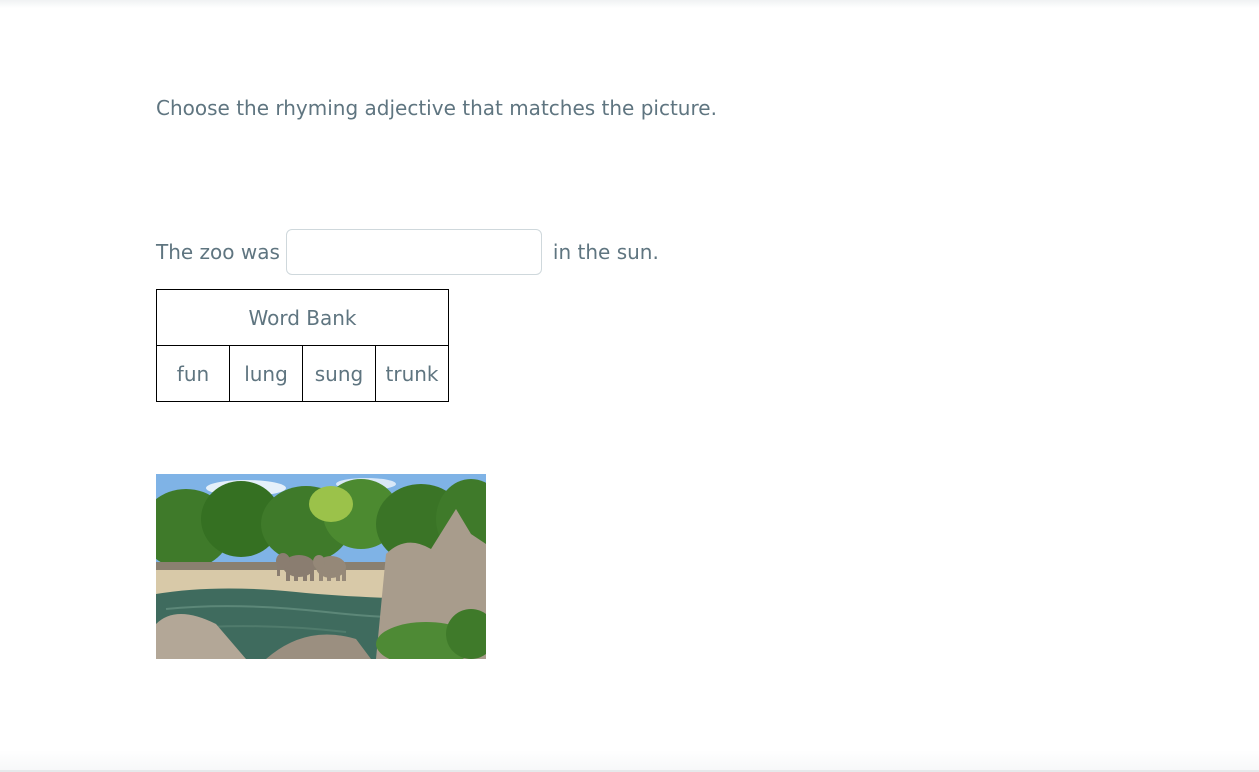 The height and width of the screenshot is (772, 1259). What do you see at coordinates (605, 252) in the screenshot?
I see `sentence-after: in the sun.` at bounding box center [605, 252].